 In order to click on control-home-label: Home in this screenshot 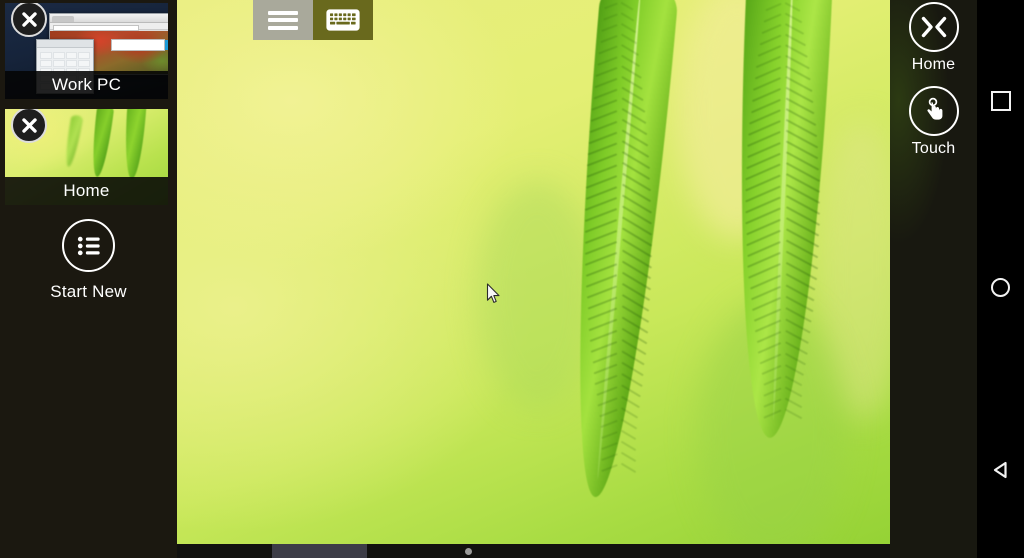, I will do `click(933, 64)`.